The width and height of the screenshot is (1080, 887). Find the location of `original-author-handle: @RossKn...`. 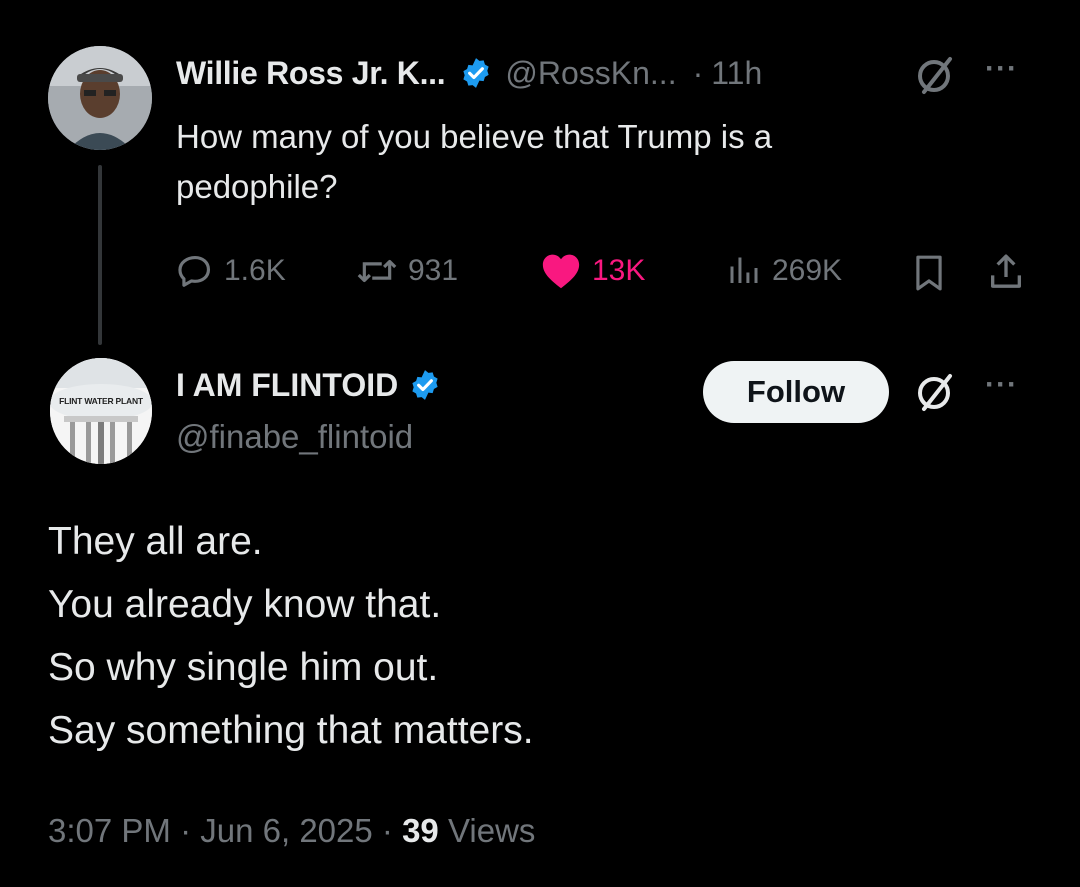

original-author-handle: @RossKn... is located at coordinates (590, 73).